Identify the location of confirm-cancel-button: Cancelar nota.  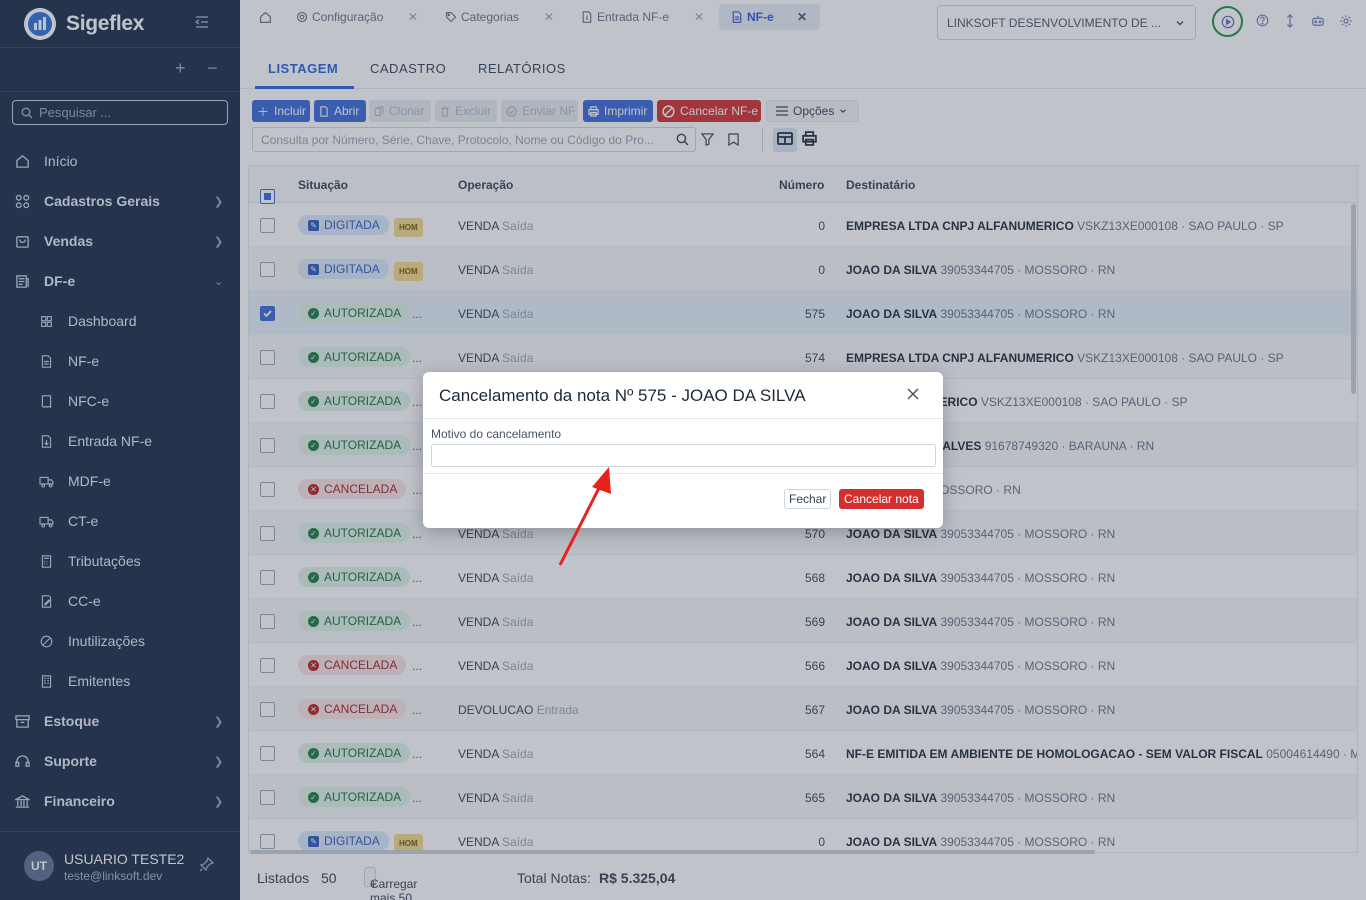
(881, 499).